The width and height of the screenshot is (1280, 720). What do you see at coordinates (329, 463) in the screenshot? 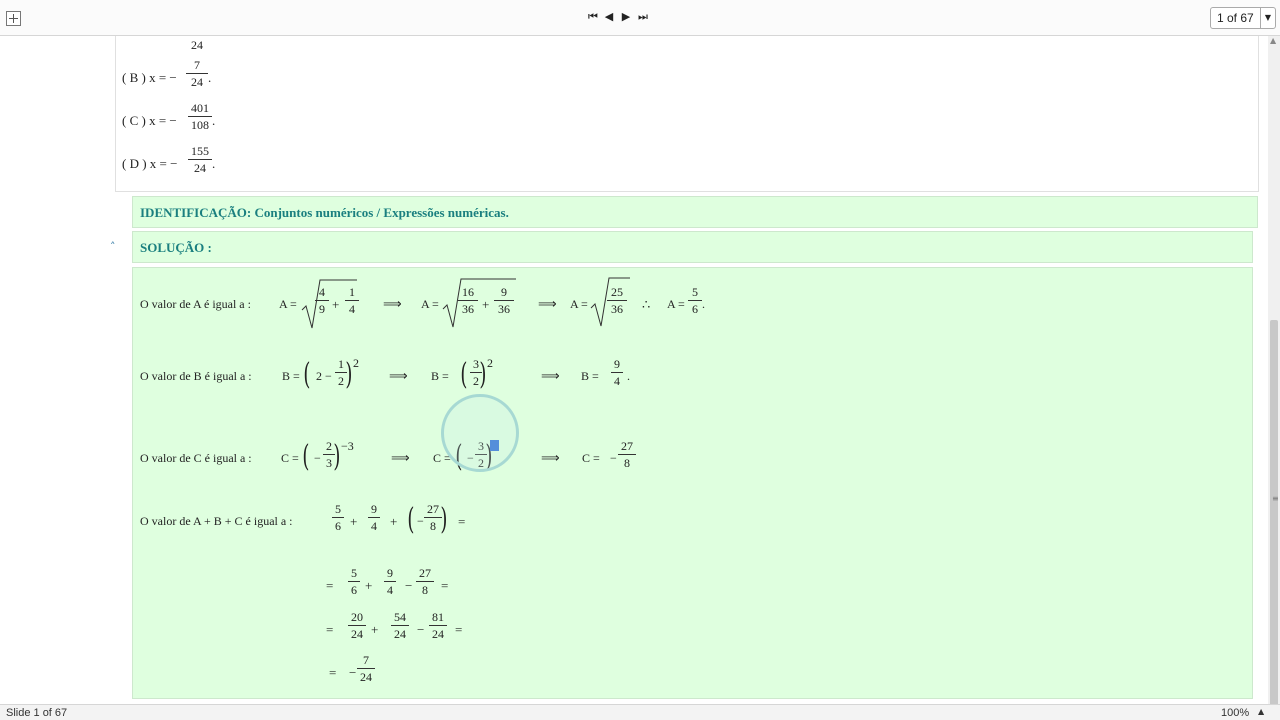
I see `fraction-denominator: 3` at bounding box center [329, 463].